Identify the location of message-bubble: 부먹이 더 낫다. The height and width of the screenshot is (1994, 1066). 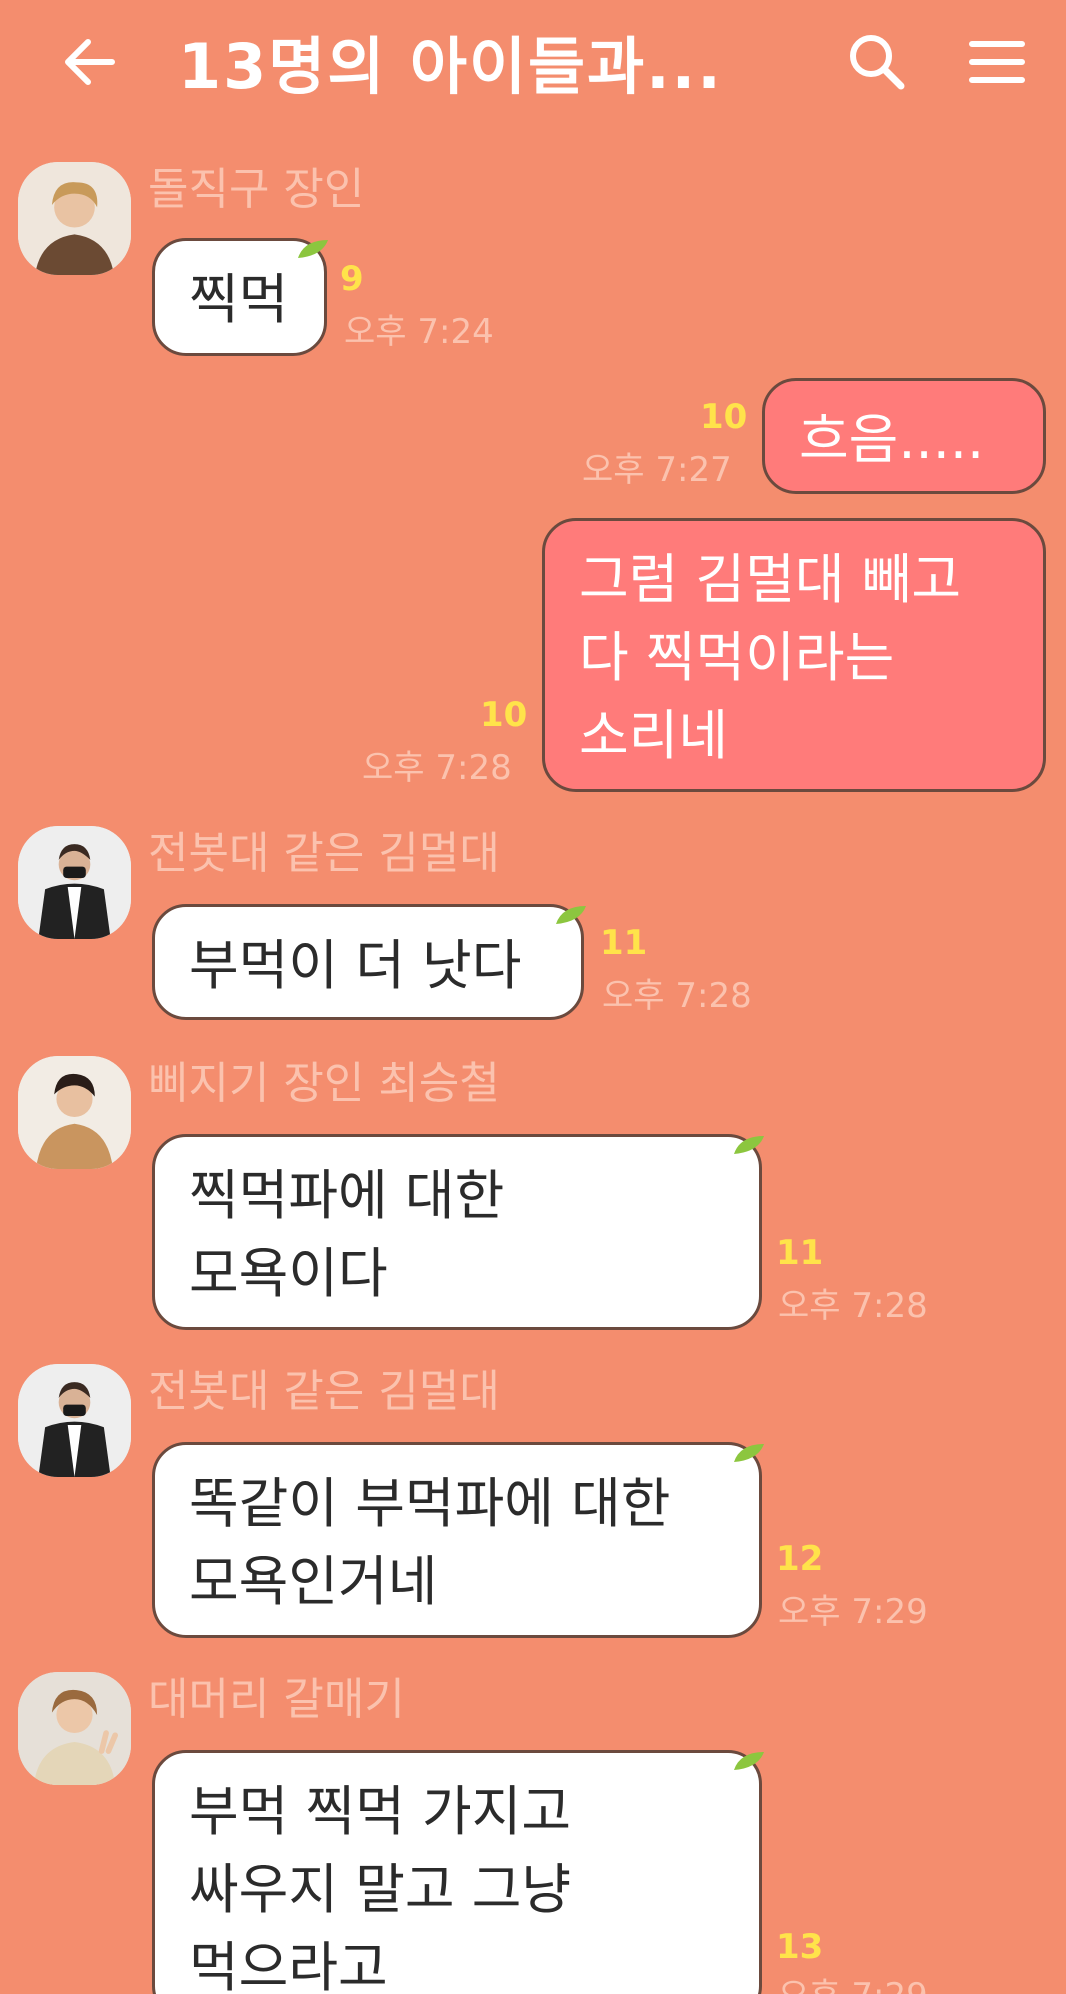
(368, 962).